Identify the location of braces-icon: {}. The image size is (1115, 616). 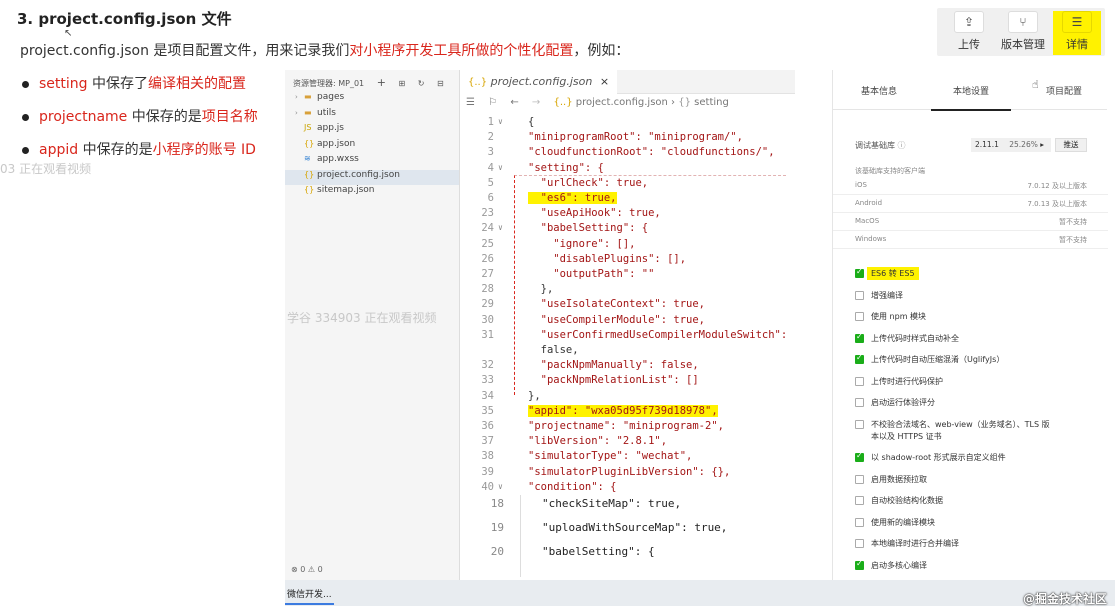
(684, 102).